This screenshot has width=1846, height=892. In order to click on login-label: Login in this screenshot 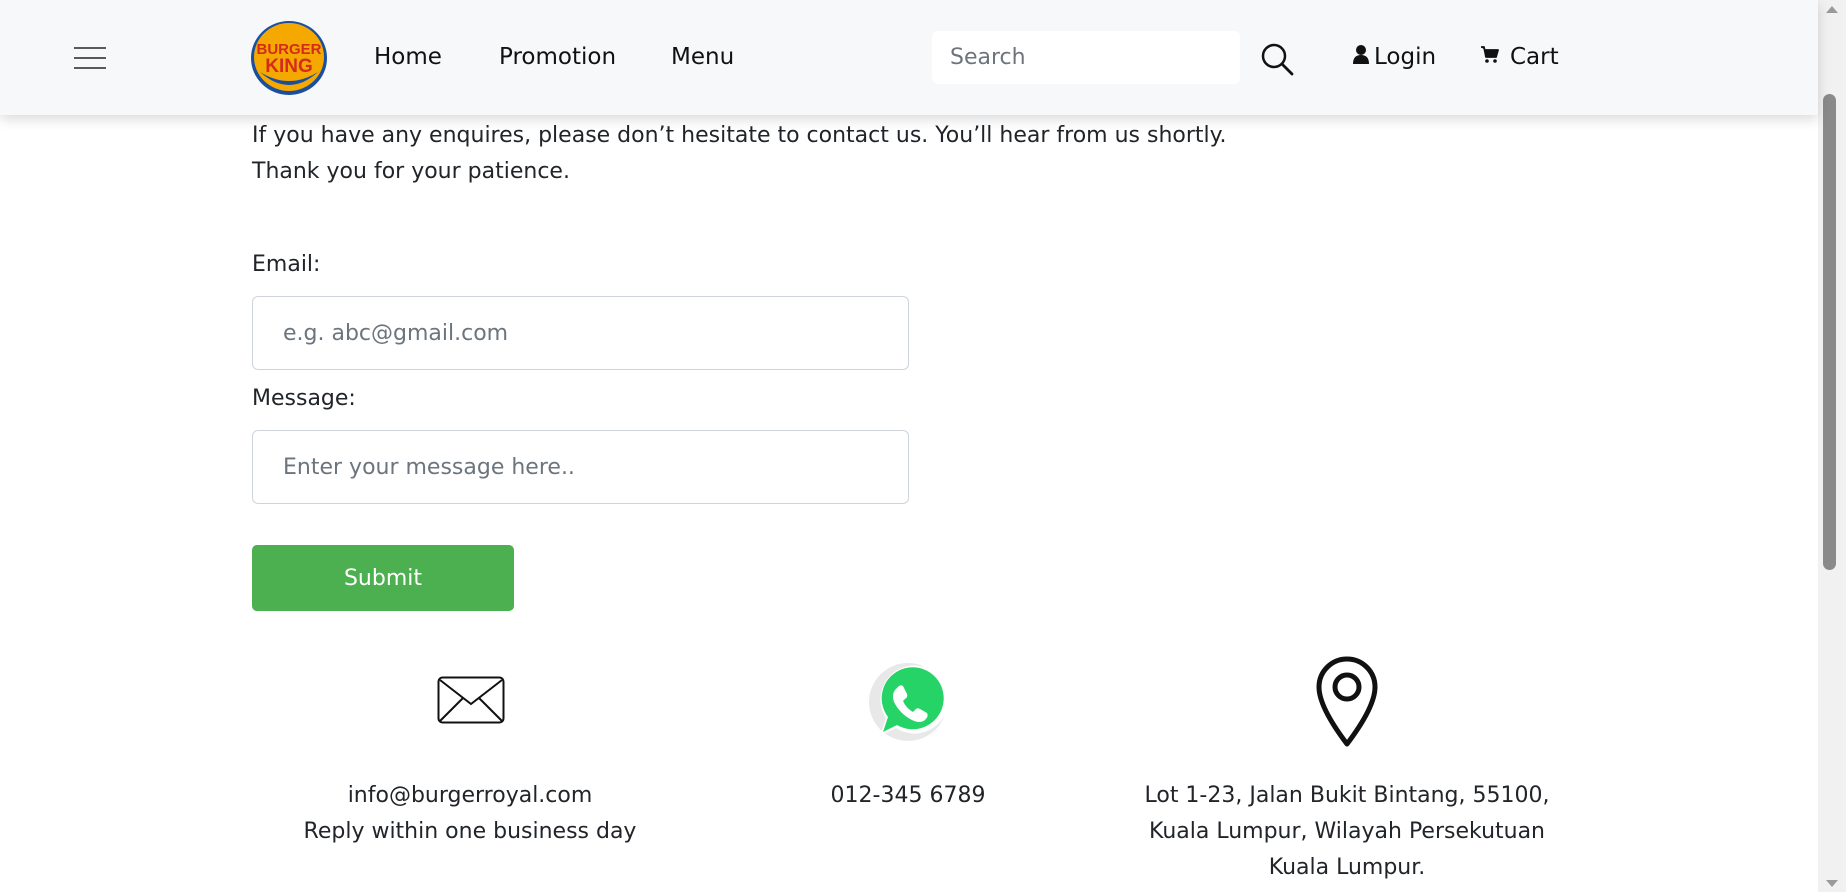, I will do `click(1405, 57)`.